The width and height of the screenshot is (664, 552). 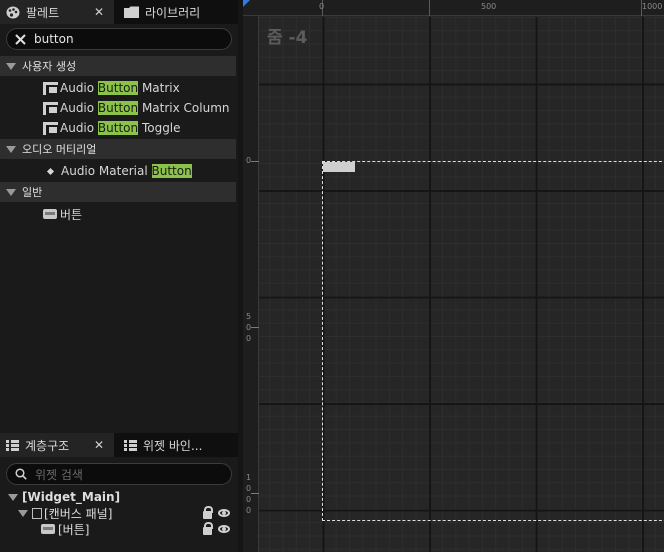 What do you see at coordinates (106, 171) in the screenshot?
I see `item-text-pre: Audio Material` at bounding box center [106, 171].